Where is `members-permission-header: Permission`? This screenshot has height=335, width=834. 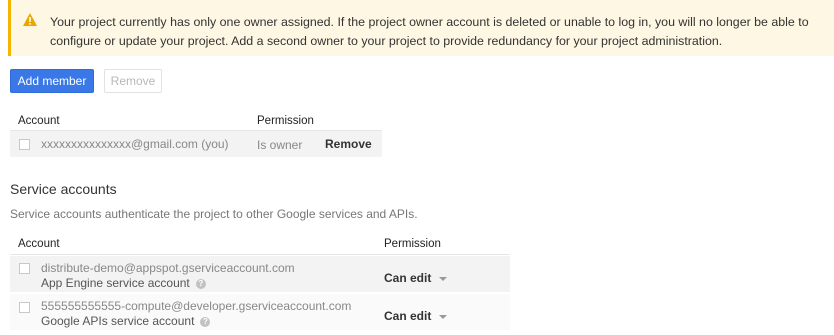 members-permission-header: Permission is located at coordinates (285, 121).